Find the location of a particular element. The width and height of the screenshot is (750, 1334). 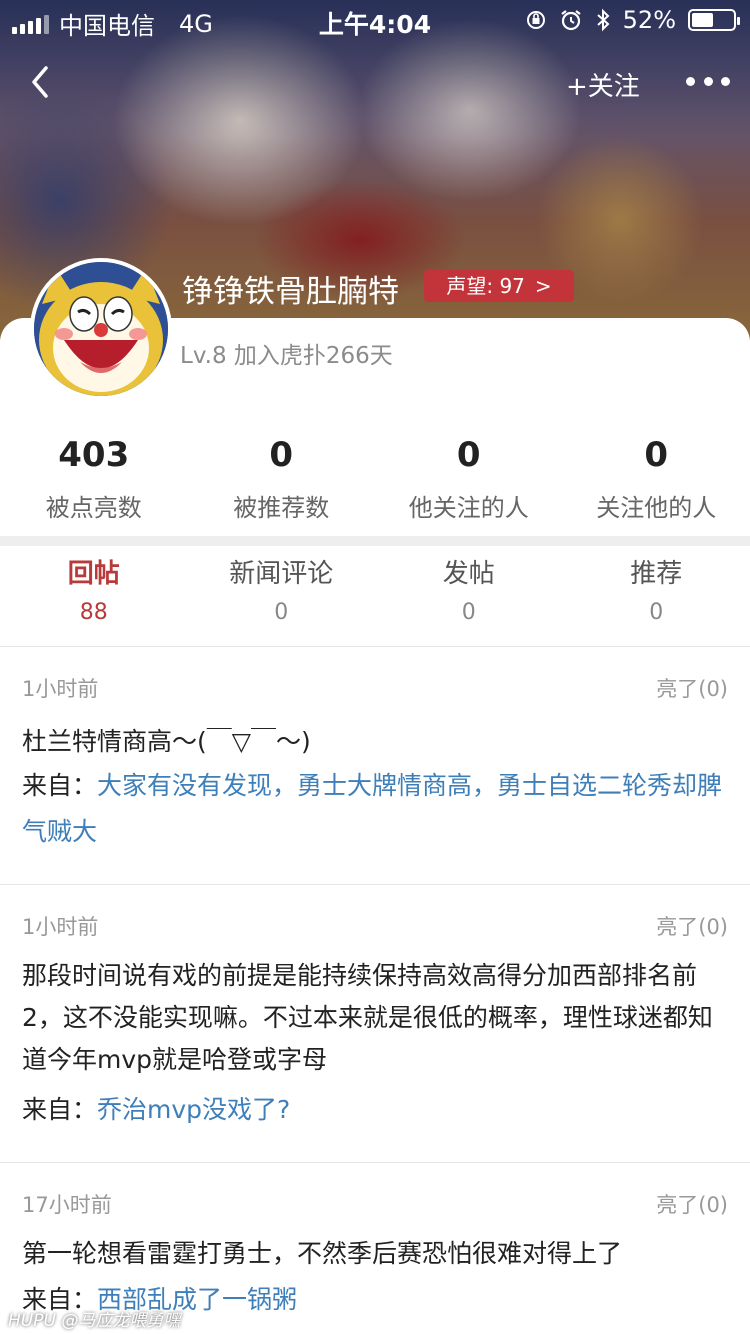

content-tabs: 回帖 88 新闻评论 0 发帖 0 推荐 0 is located at coordinates (375, 601).